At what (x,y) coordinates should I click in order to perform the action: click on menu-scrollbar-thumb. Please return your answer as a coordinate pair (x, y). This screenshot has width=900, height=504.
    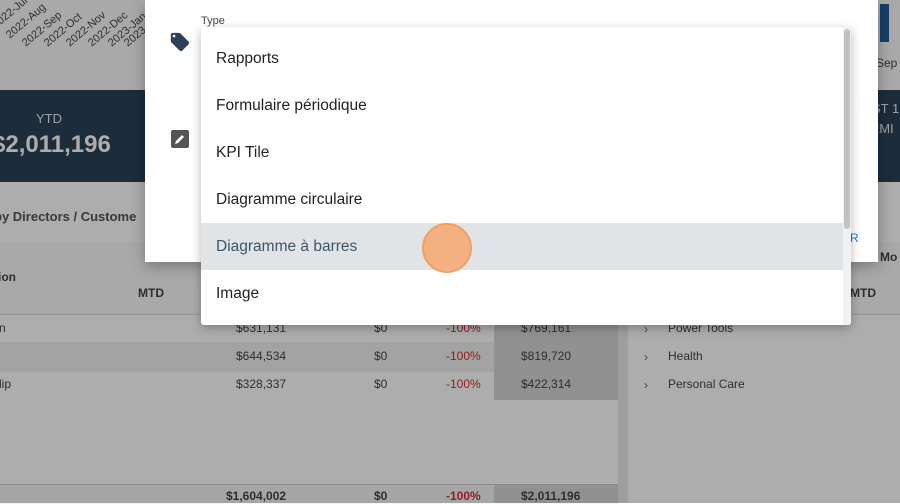
    Looking at the image, I should click on (847, 129).